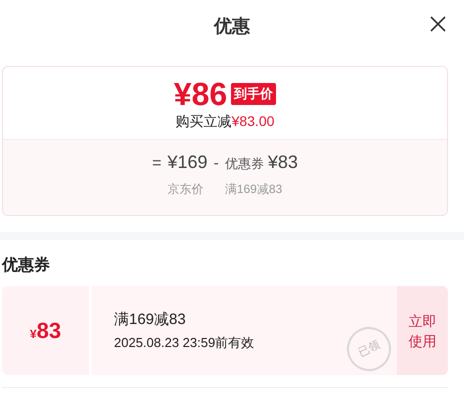 The height and width of the screenshot is (400, 464). What do you see at coordinates (216, 164) in the screenshot?
I see `operator-sign: -` at bounding box center [216, 164].